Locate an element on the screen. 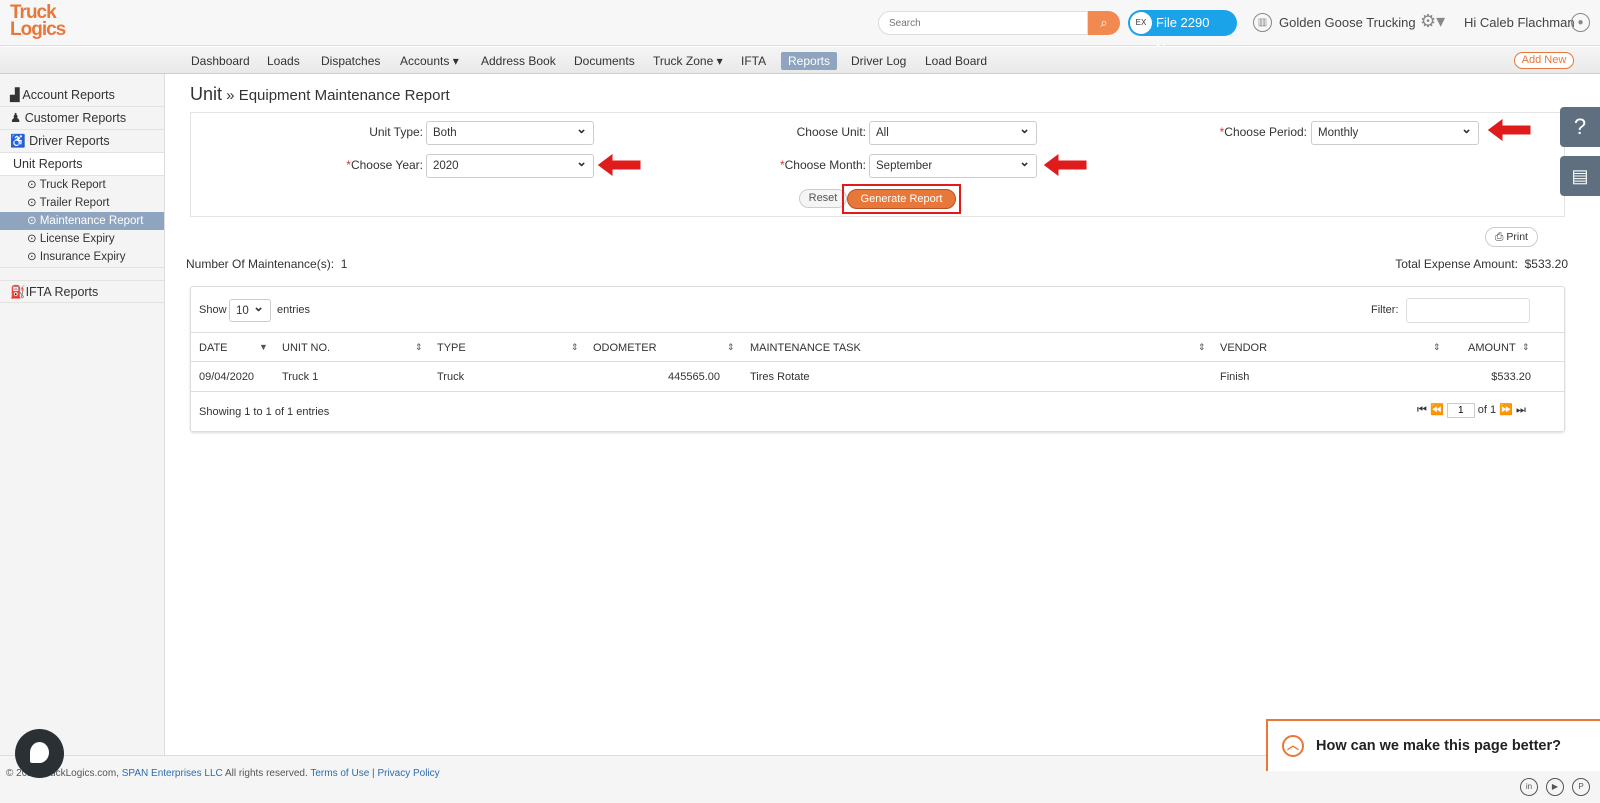 The image size is (1600, 803). sidebar-driver-reports: ♿ Driver Reports is located at coordinates (82, 141).